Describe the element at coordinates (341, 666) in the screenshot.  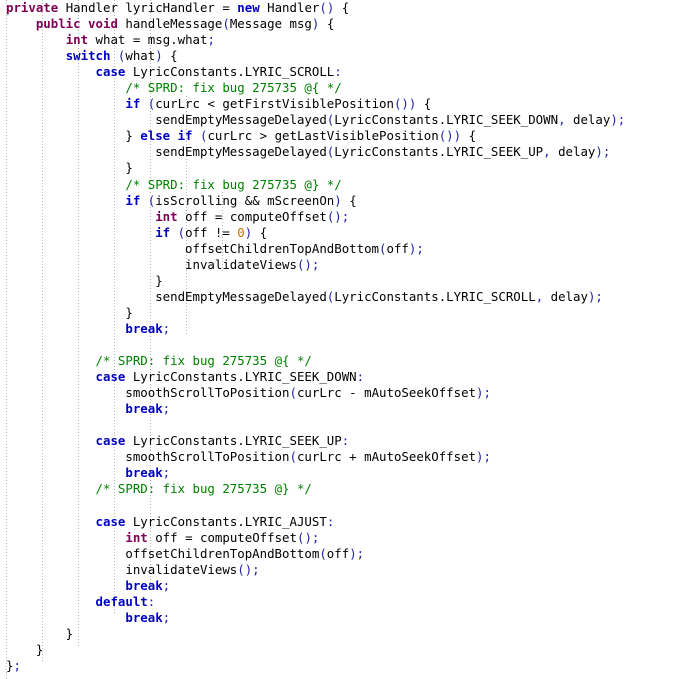
I see `code-line: };` at that location.